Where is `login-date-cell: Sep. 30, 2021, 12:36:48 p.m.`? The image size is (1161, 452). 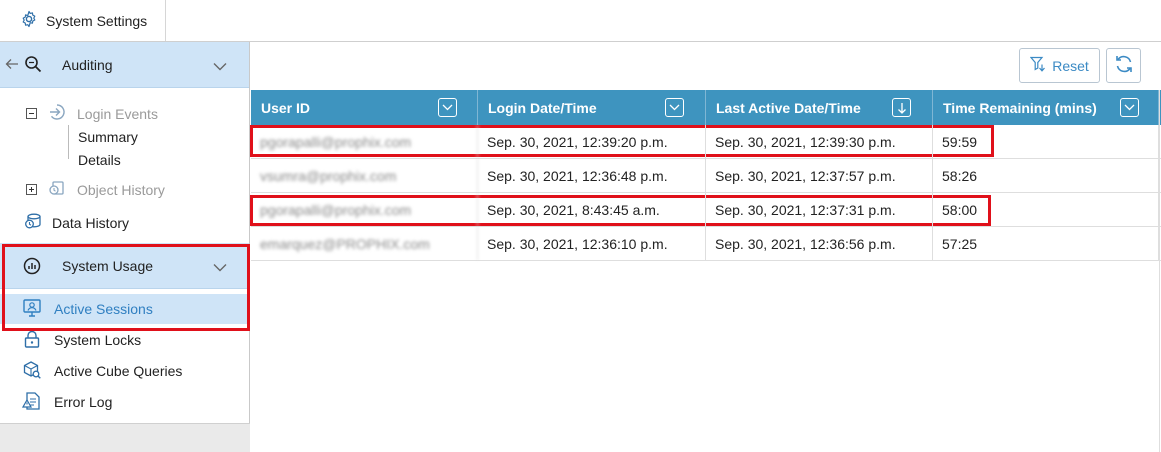
login-date-cell: Sep. 30, 2021, 12:36:48 p.m. is located at coordinates (592, 175).